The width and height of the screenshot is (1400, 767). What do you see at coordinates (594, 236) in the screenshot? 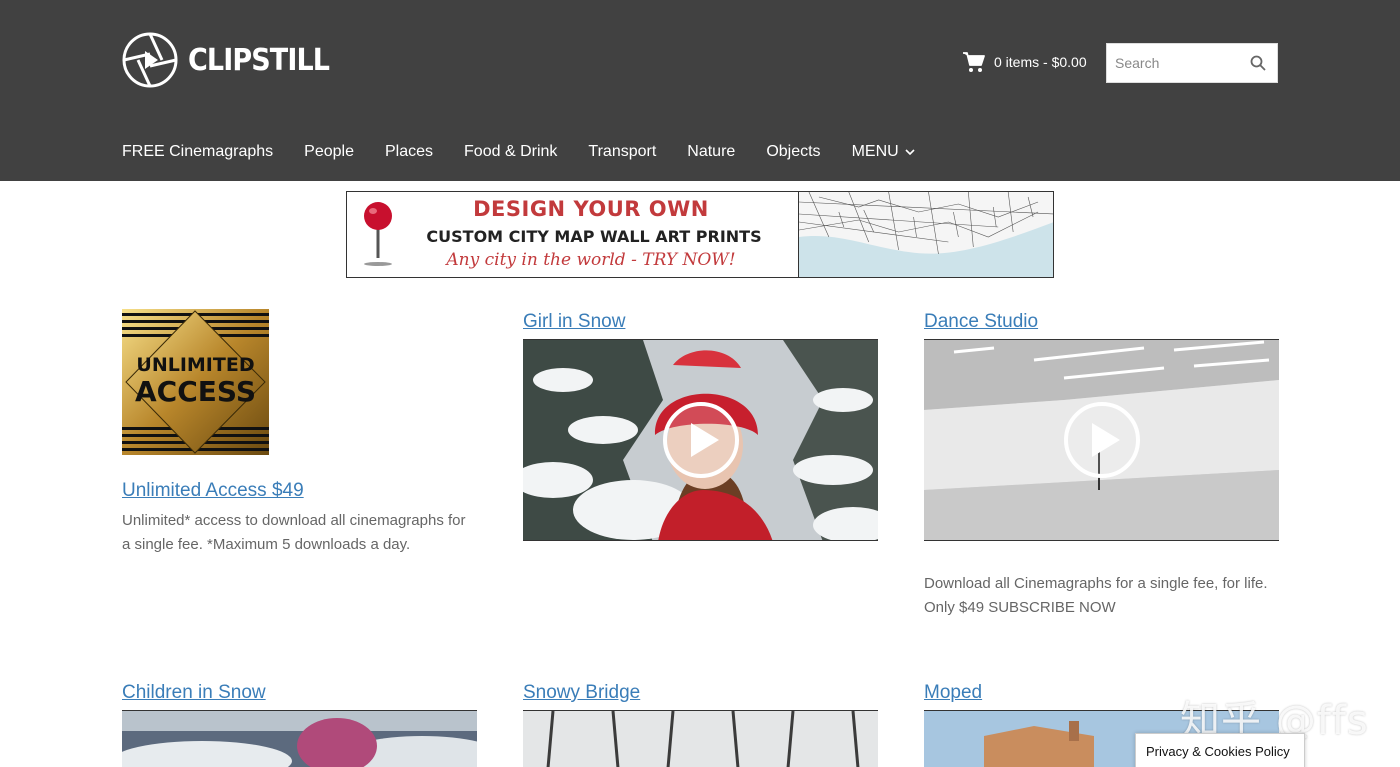
I see `banner-subline: CUSTOM CITY MAP WALL ART PRINTS` at bounding box center [594, 236].